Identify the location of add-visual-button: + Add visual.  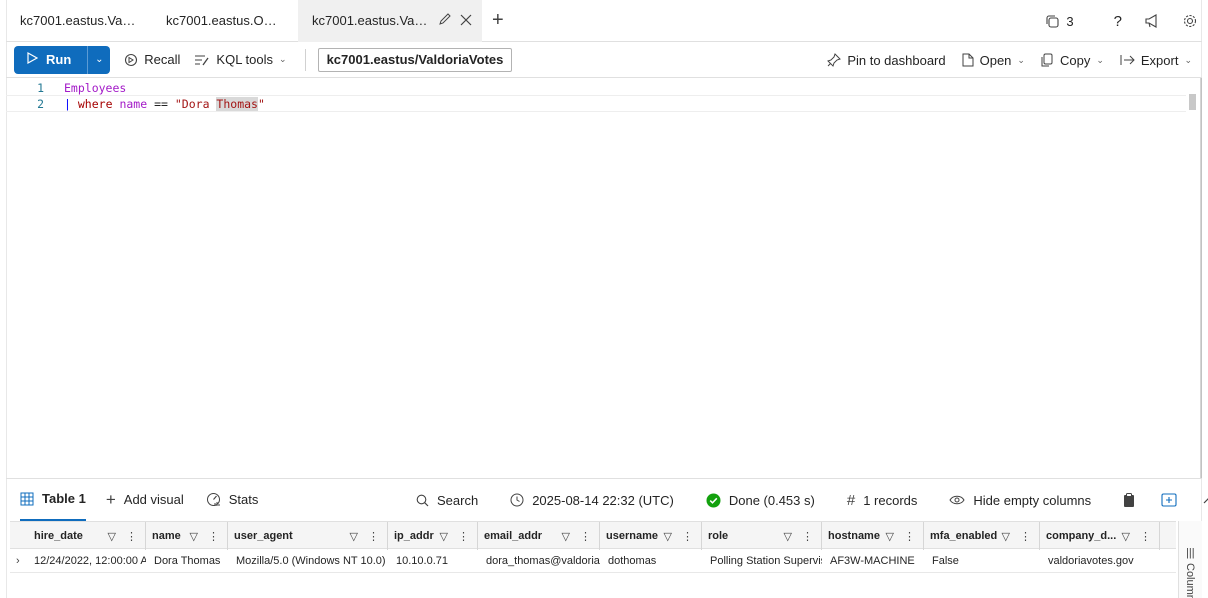
(145, 500).